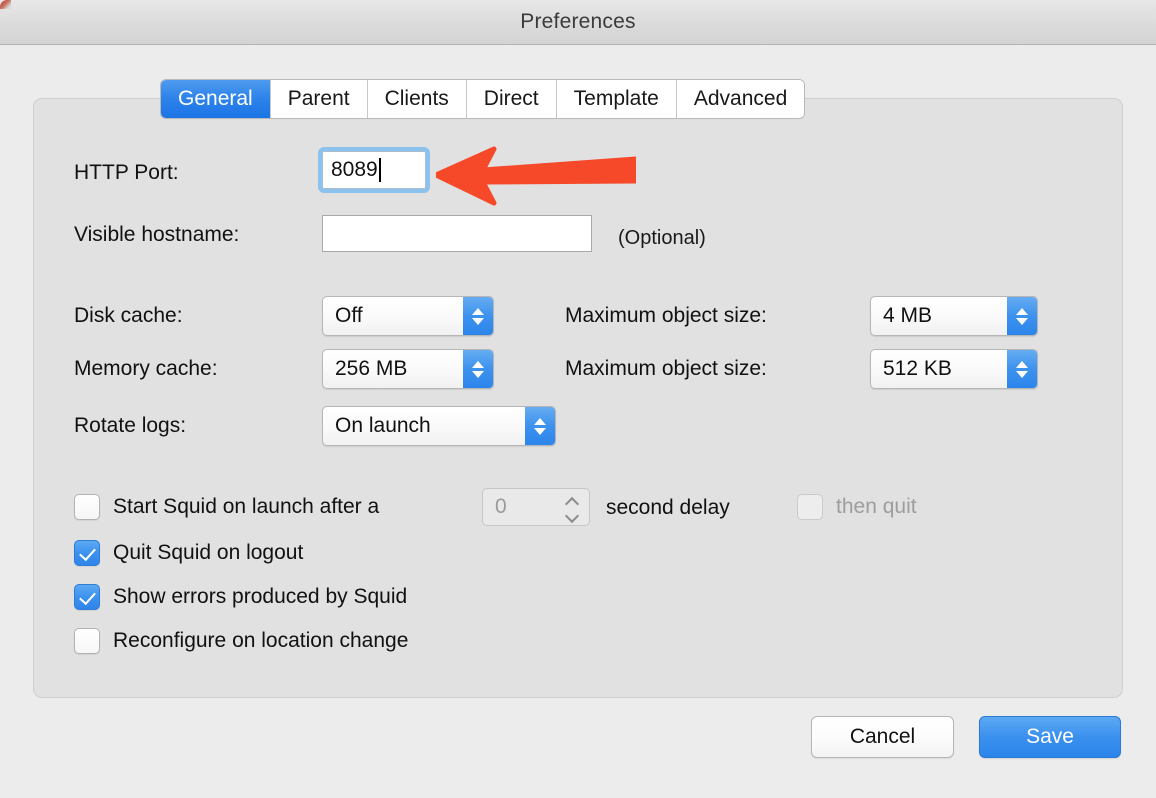 The width and height of the screenshot is (1156, 798). Describe the element at coordinates (908, 315) in the screenshot. I see `disk-max-object-size-value: 4 MB` at that location.